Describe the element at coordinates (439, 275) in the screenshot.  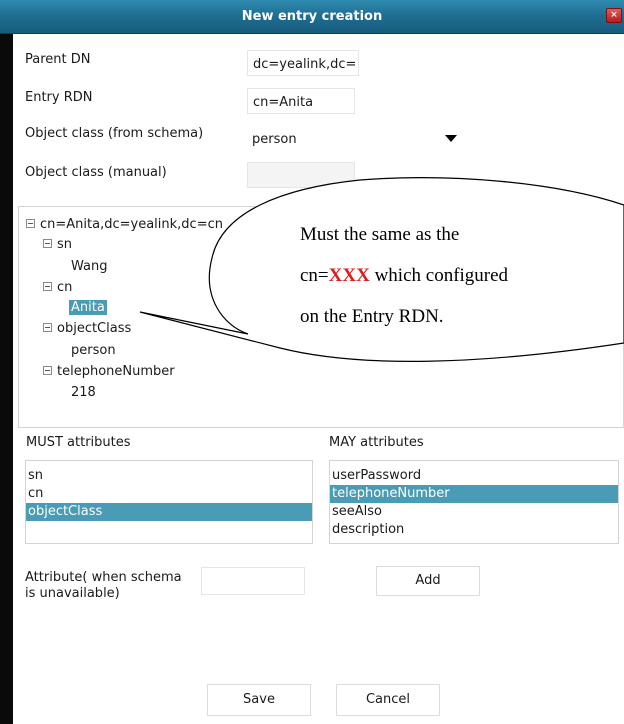
I see `callout-line2-suffix: which configured` at that location.